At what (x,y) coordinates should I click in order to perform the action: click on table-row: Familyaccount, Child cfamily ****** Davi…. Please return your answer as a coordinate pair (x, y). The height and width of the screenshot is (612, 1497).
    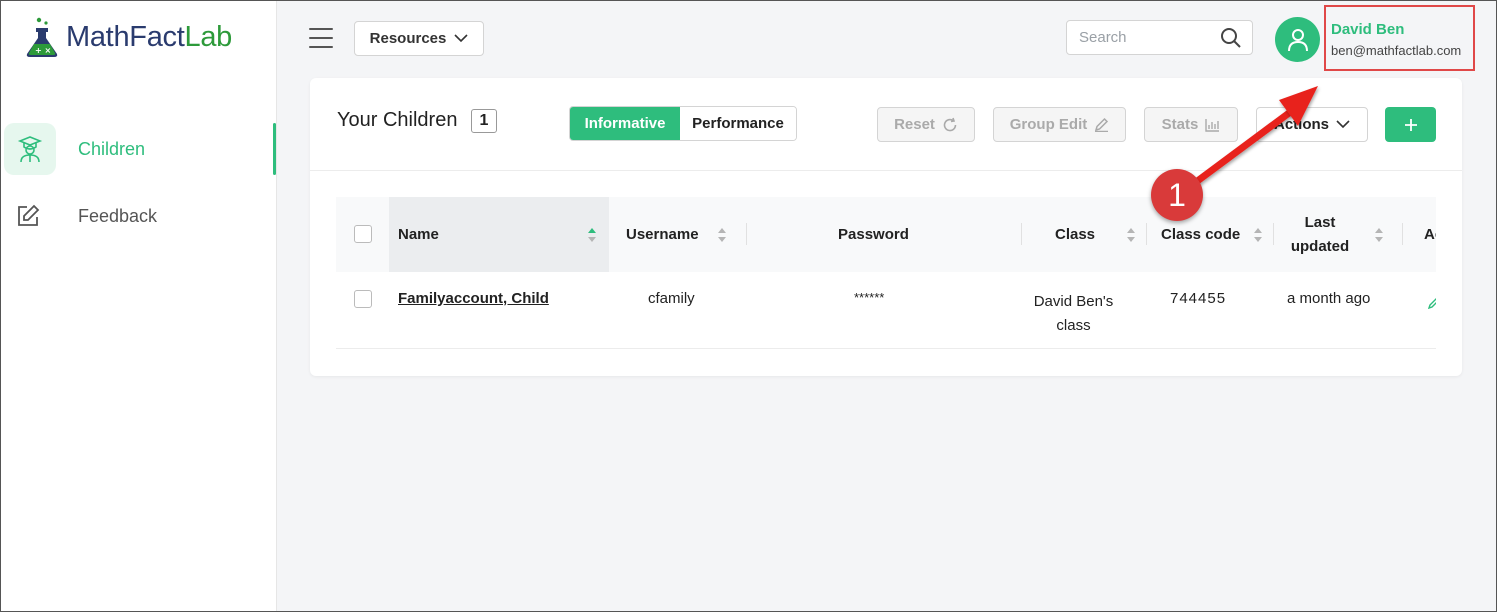
    Looking at the image, I should click on (886, 311).